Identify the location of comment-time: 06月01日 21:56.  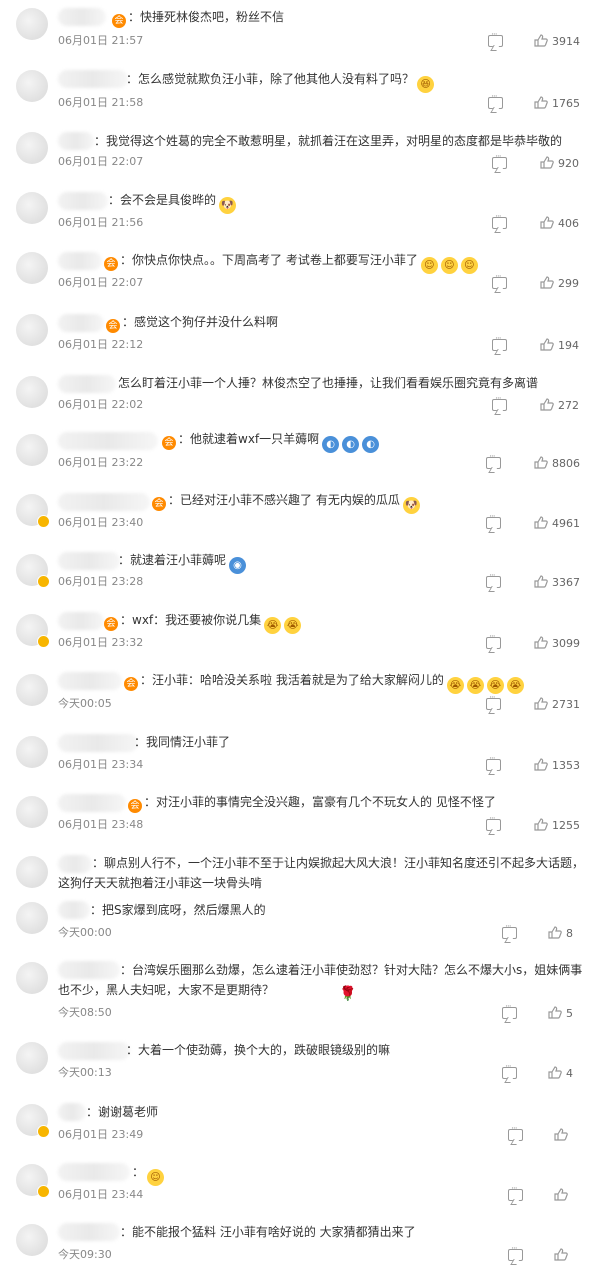
(101, 222).